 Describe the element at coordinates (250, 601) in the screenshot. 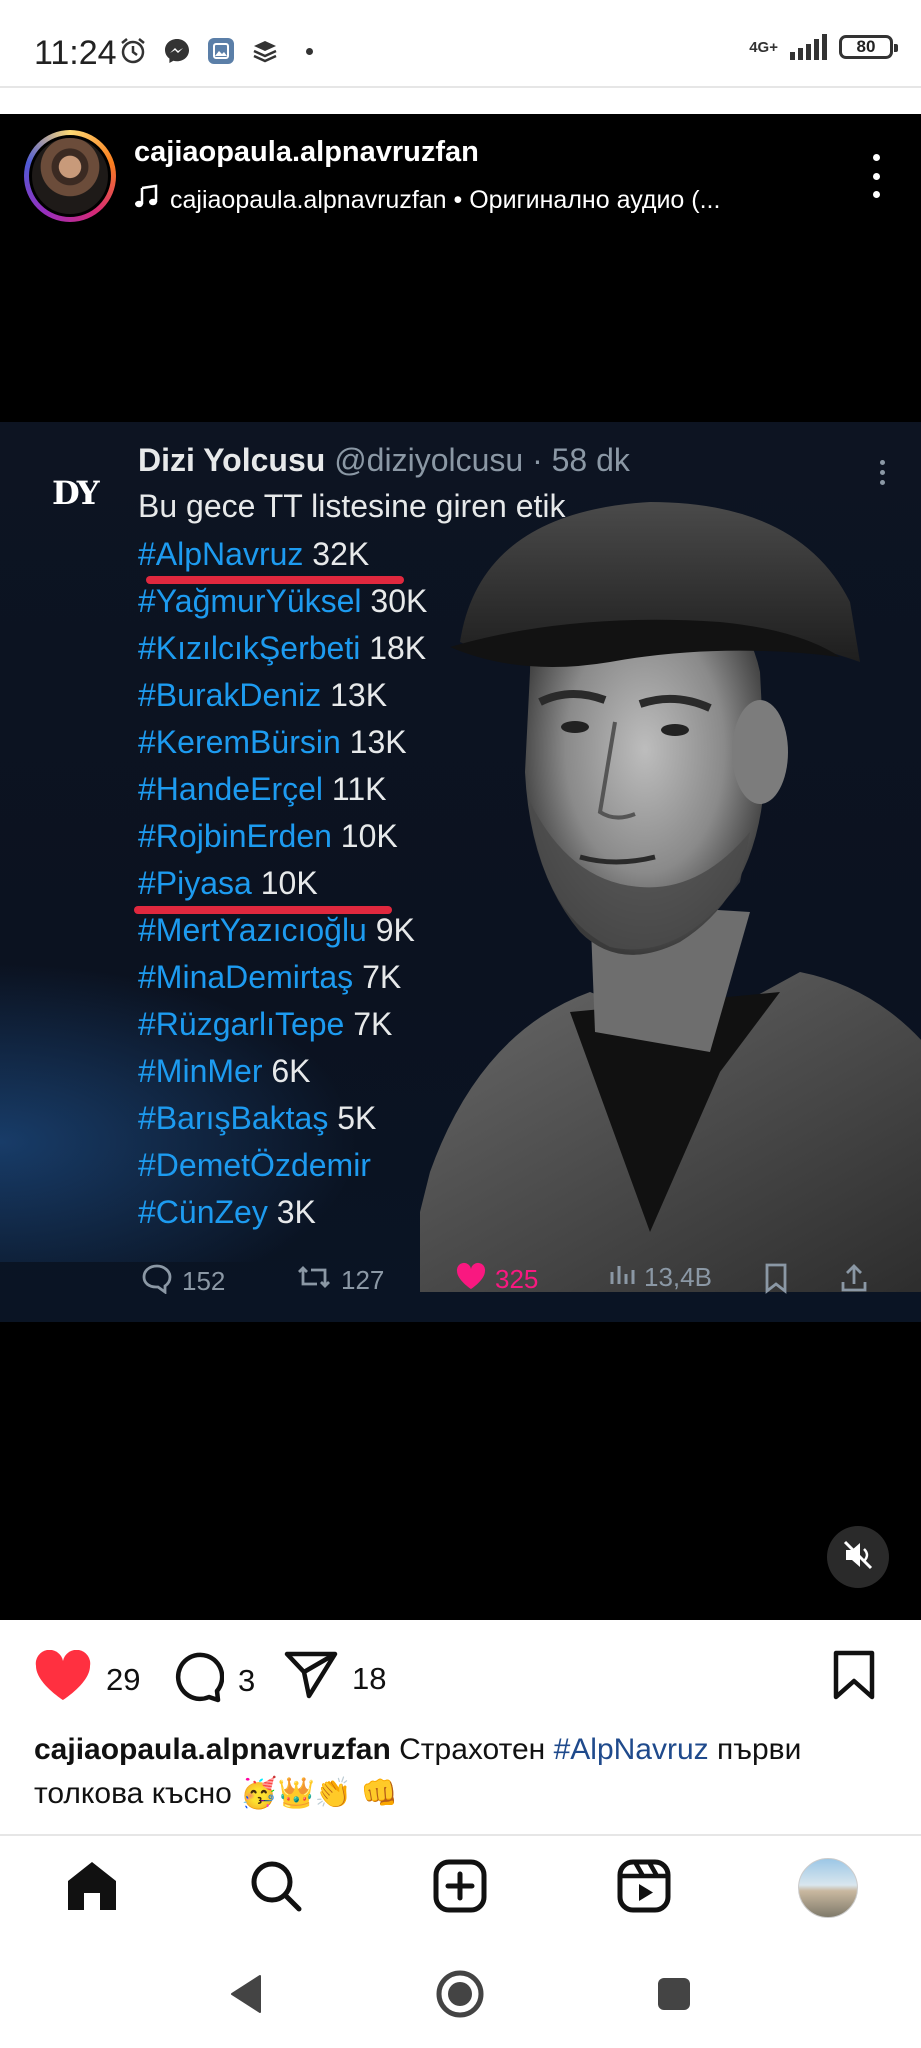

I see `tag-name: #YağmurYüksel` at that location.